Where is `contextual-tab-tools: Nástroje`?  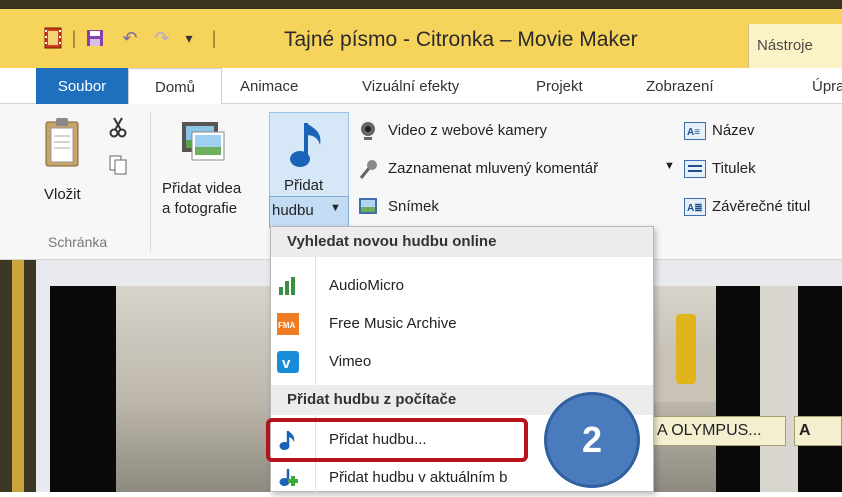
contextual-tab-tools: Nástroje is located at coordinates (795, 46).